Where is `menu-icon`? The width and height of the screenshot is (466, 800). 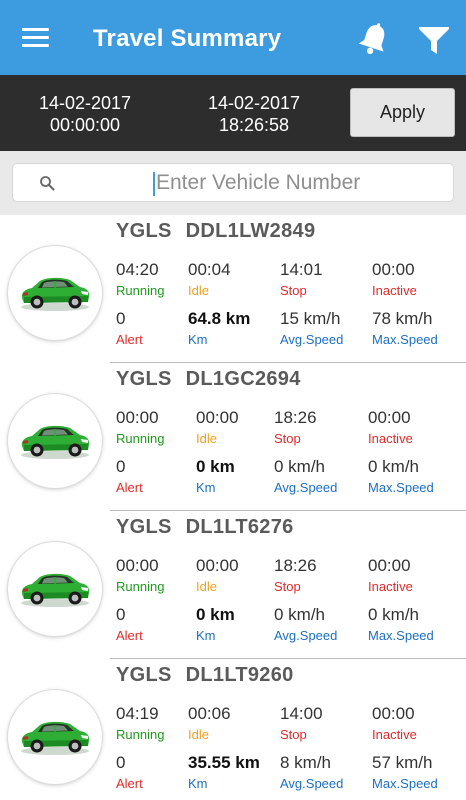 menu-icon is located at coordinates (35, 38).